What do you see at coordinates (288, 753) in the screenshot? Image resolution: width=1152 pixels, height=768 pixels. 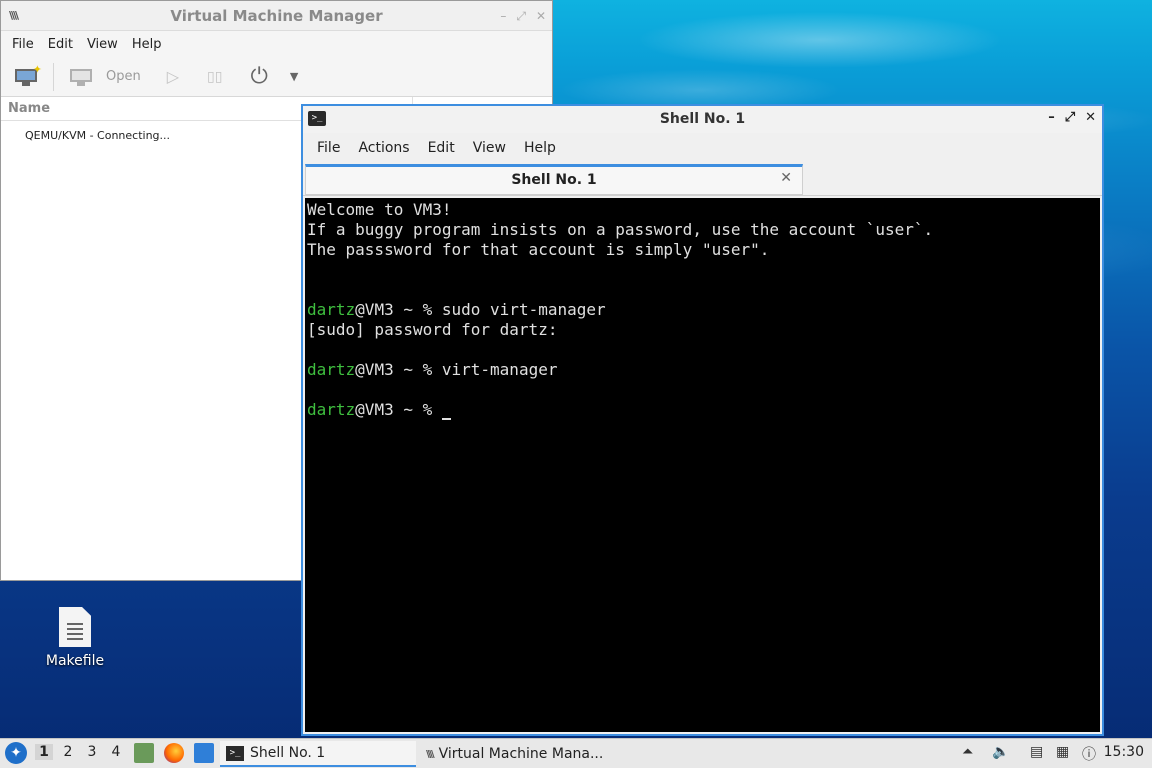 I see `task-label: Shell No. 1` at bounding box center [288, 753].